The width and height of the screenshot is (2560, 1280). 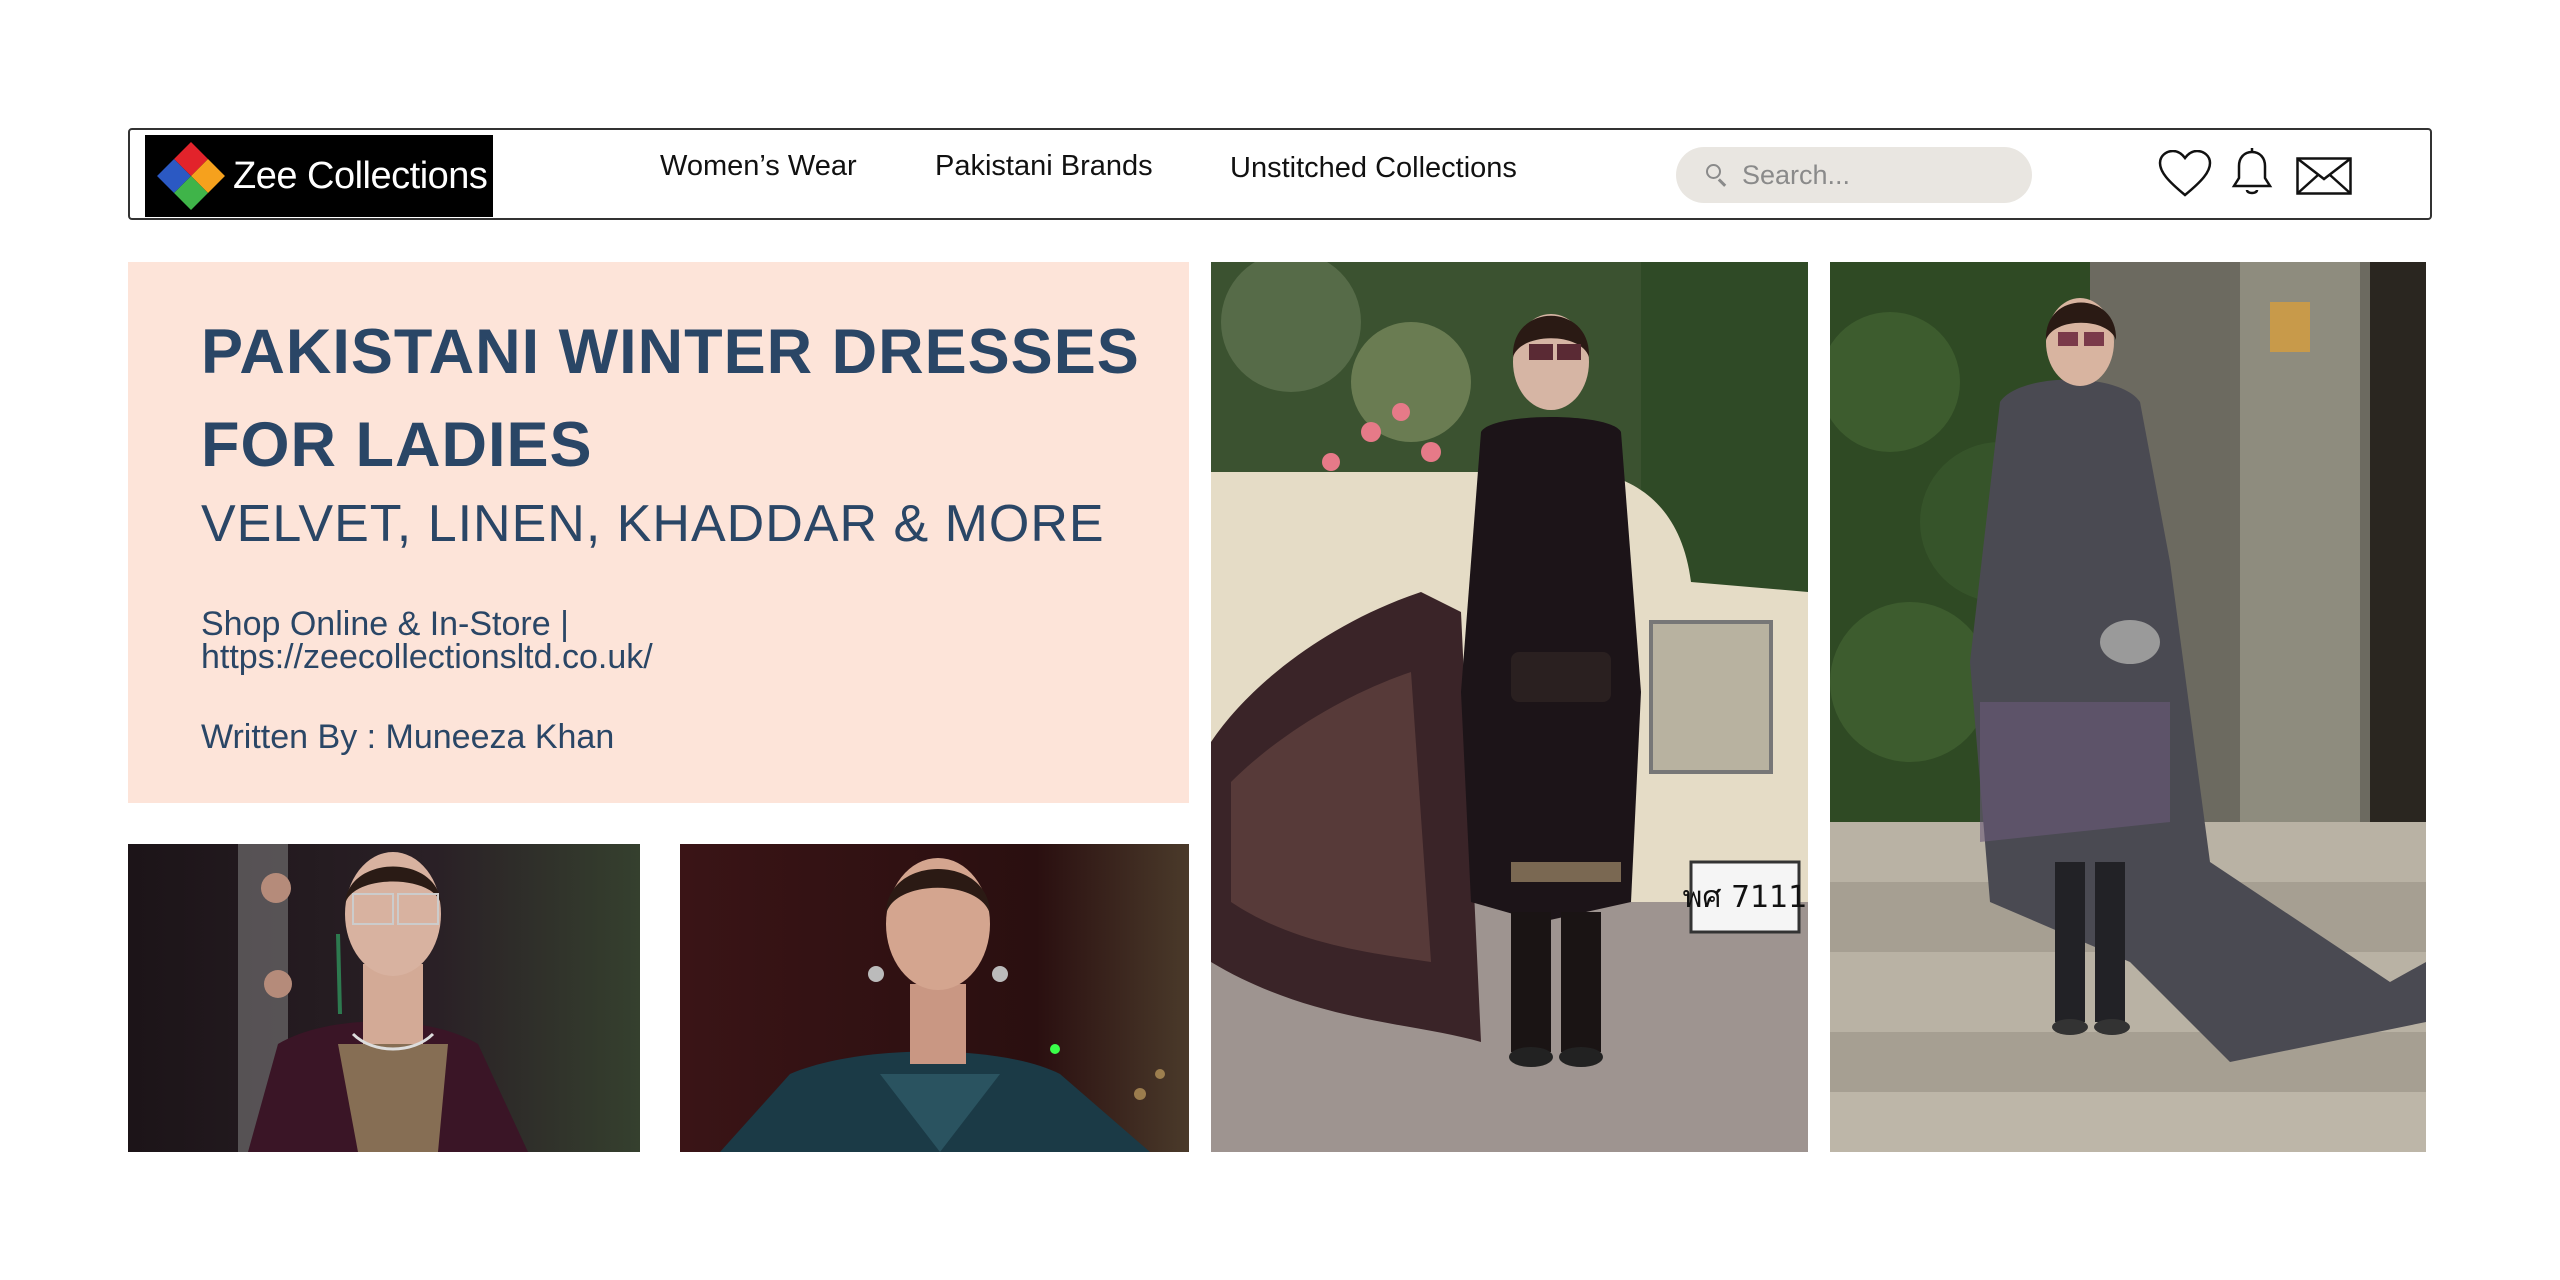 I want to click on brand-name: Zee Collections, so click(x=360, y=175).